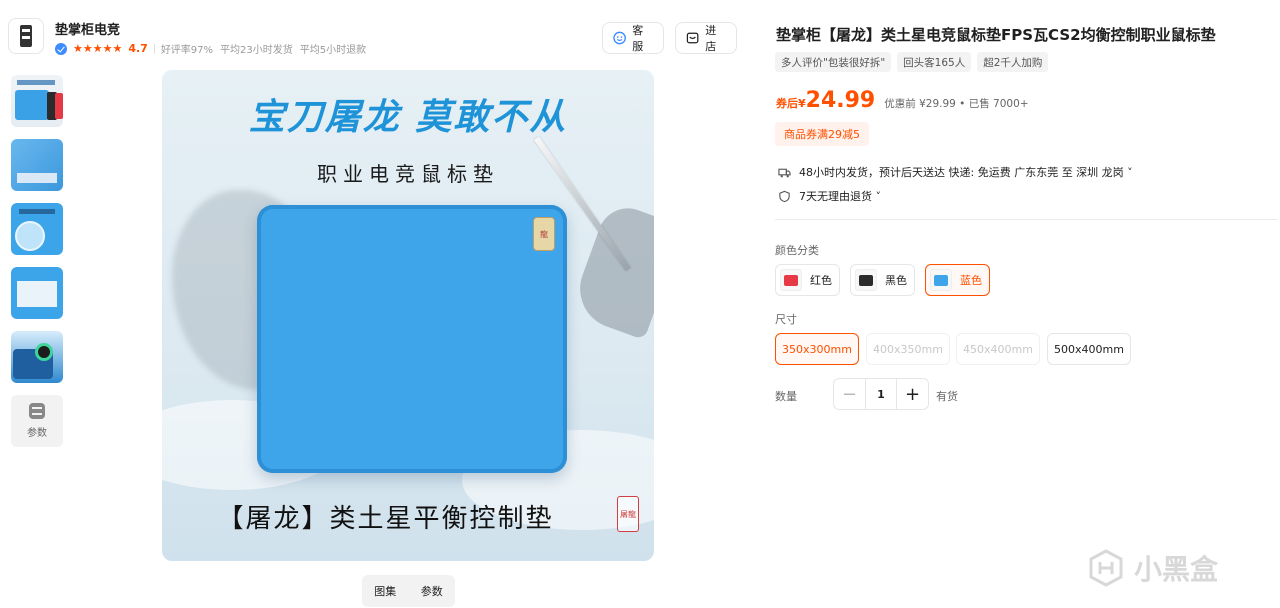 The image size is (1280, 608). What do you see at coordinates (784, 196) in the screenshot?
I see `shield-icon` at bounding box center [784, 196].